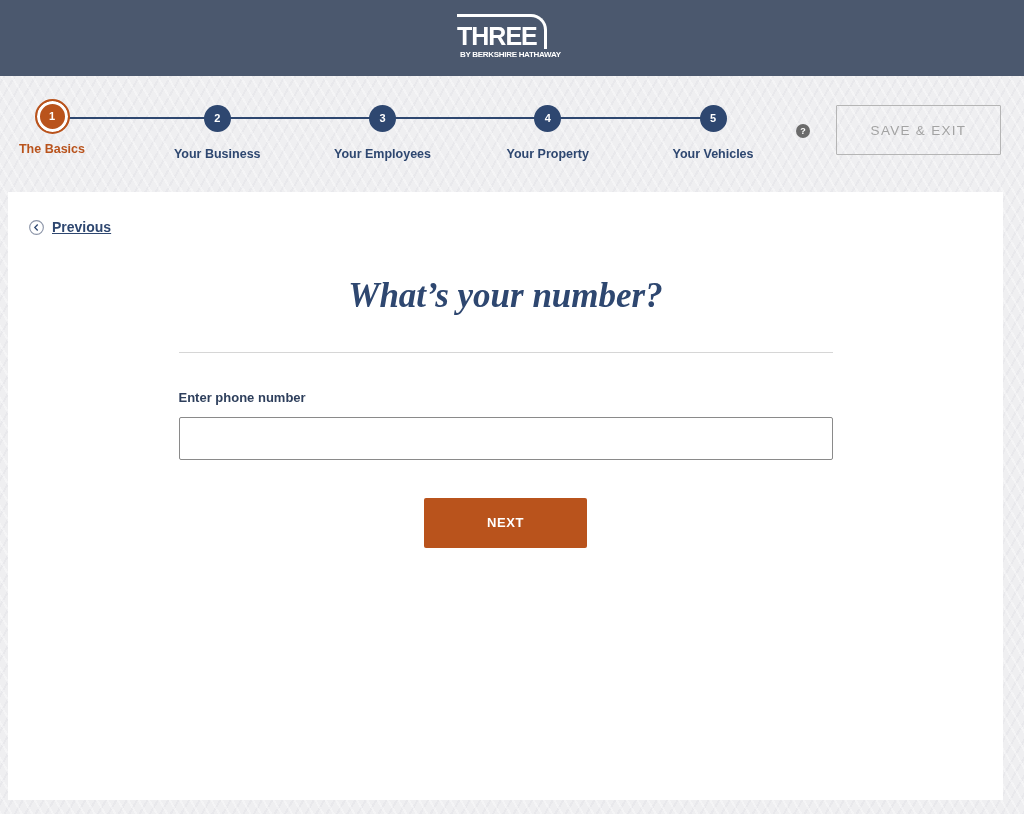  What do you see at coordinates (52, 149) in the screenshot?
I see `step-label: The Basics` at bounding box center [52, 149].